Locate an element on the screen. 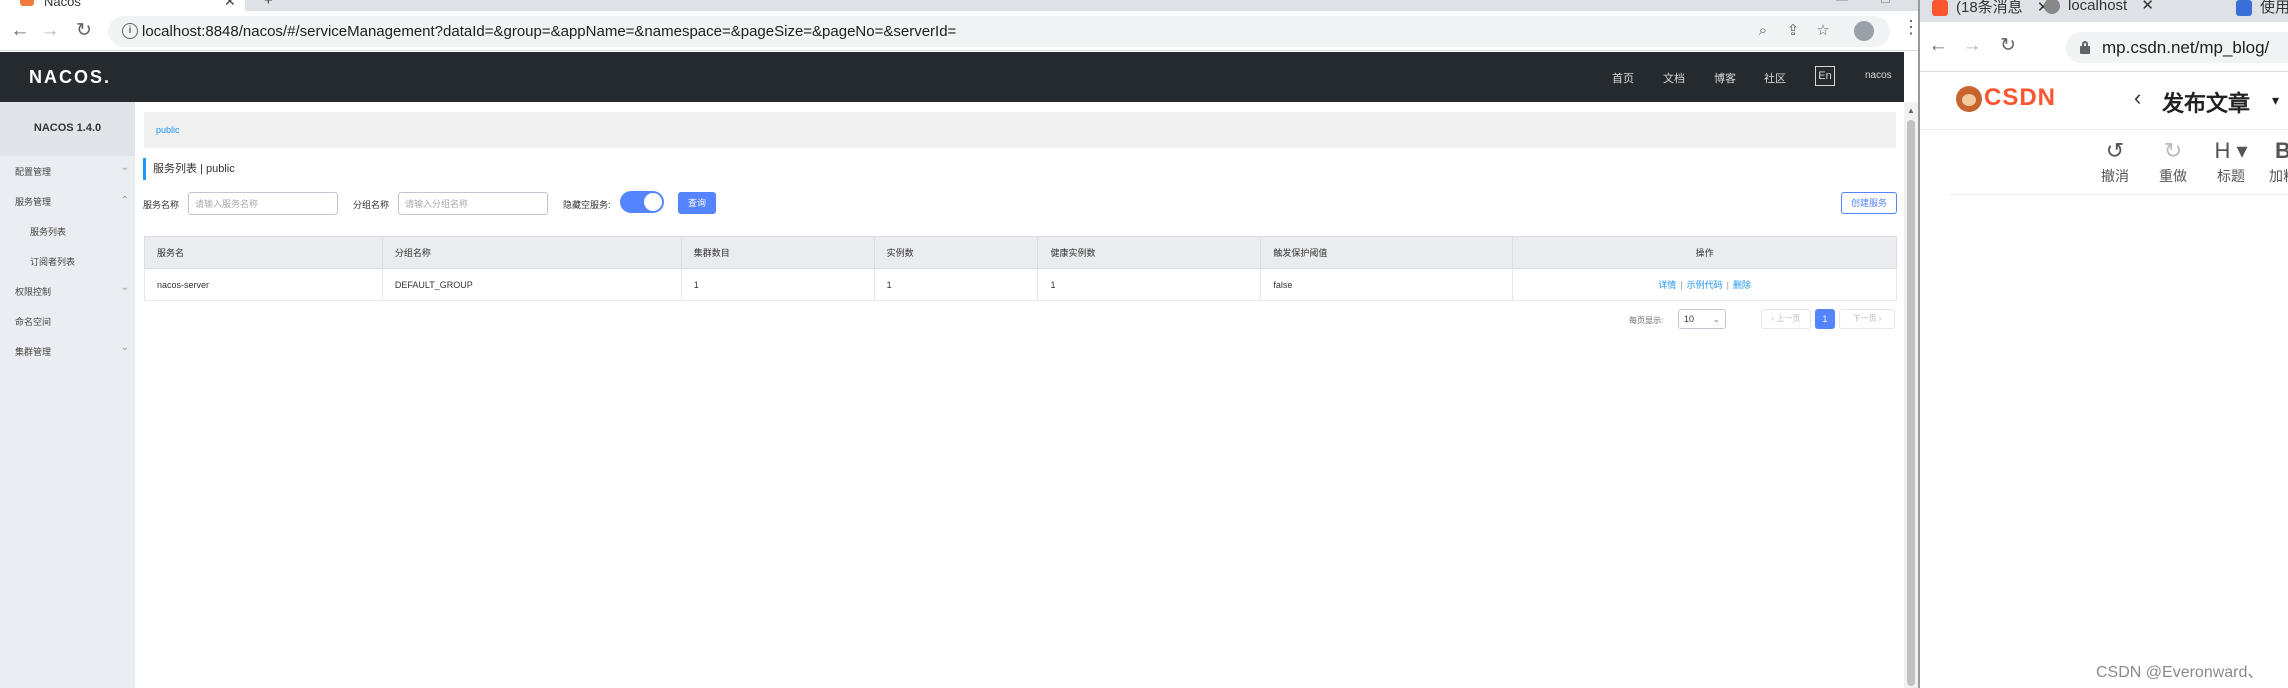 The width and height of the screenshot is (2288, 688). nacos-top-nav: NACOS. 首页 文档 博客 社区 En nacos is located at coordinates (952, 77).